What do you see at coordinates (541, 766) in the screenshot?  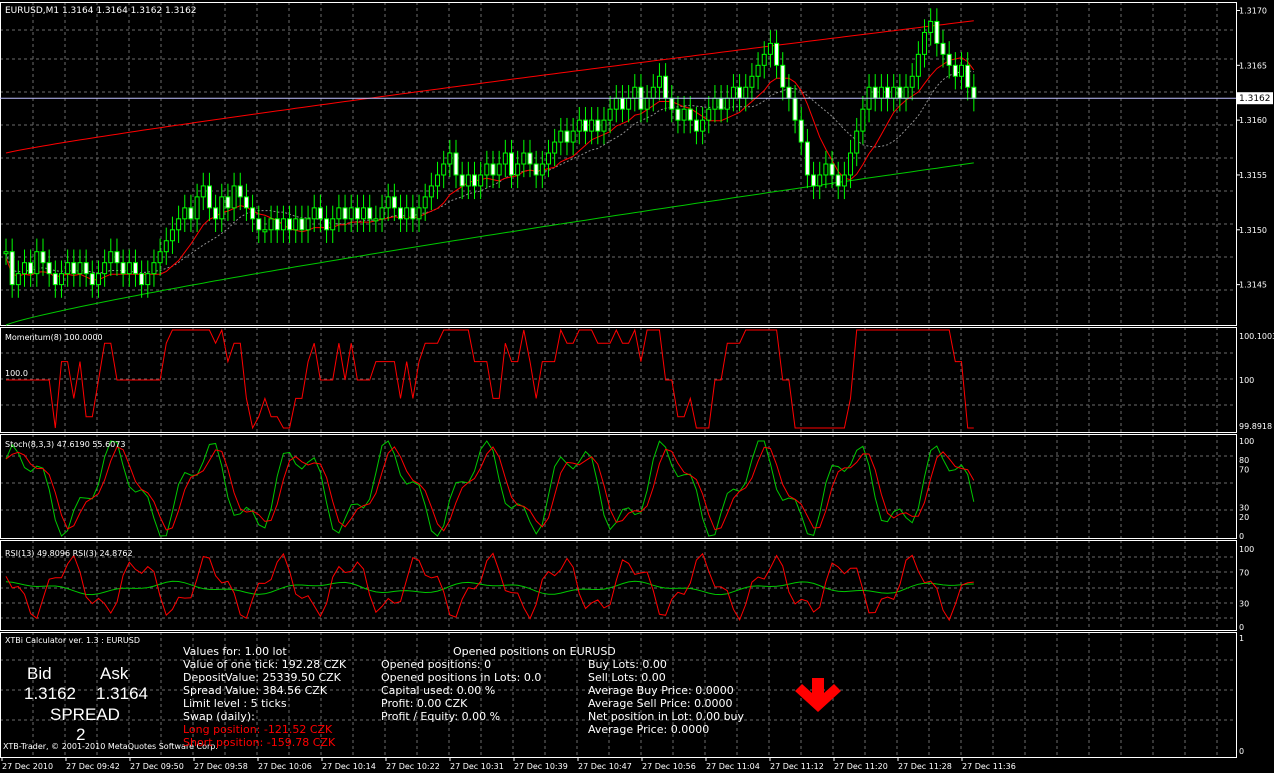 I see `time-tick-label: 27 Dec 10:39` at bounding box center [541, 766].